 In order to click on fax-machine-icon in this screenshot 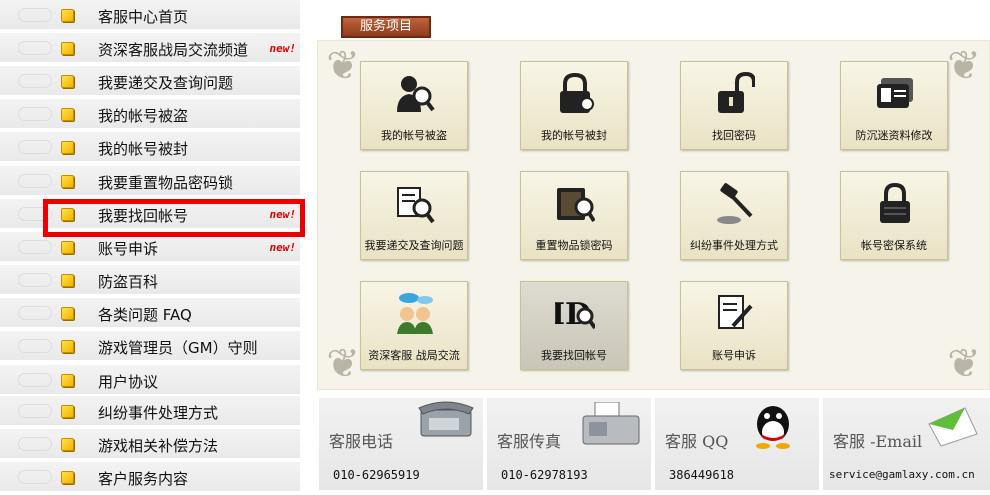, I will do `click(611, 423)`.